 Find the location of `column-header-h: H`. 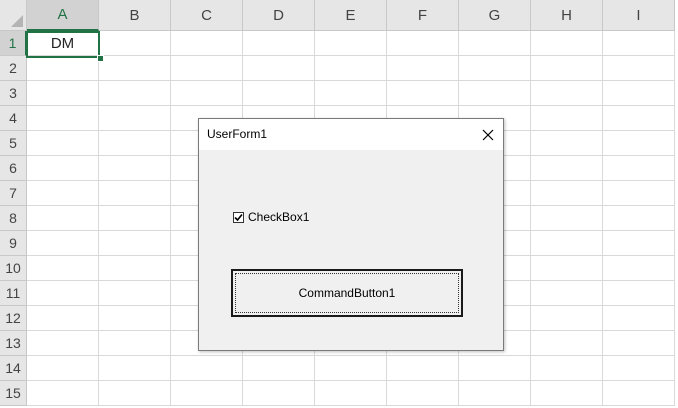

column-header-h: H is located at coordinates (567, 15).